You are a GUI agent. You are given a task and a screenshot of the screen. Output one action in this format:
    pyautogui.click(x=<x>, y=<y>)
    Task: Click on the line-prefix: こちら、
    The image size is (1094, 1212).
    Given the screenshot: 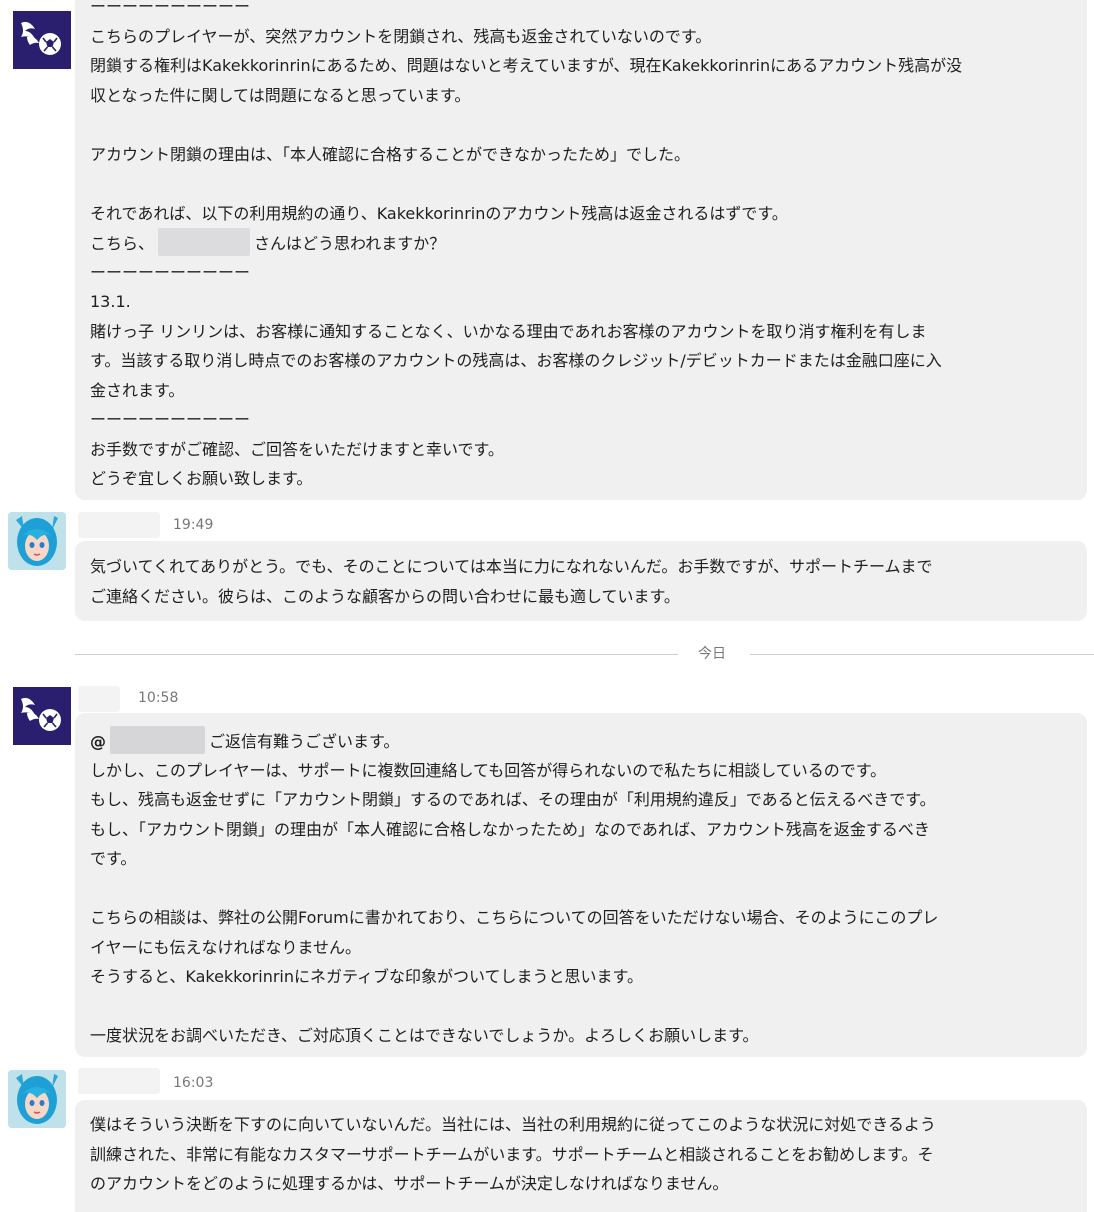 What is the action you would take?
    pyautogui.click(x=122, y=243)
    